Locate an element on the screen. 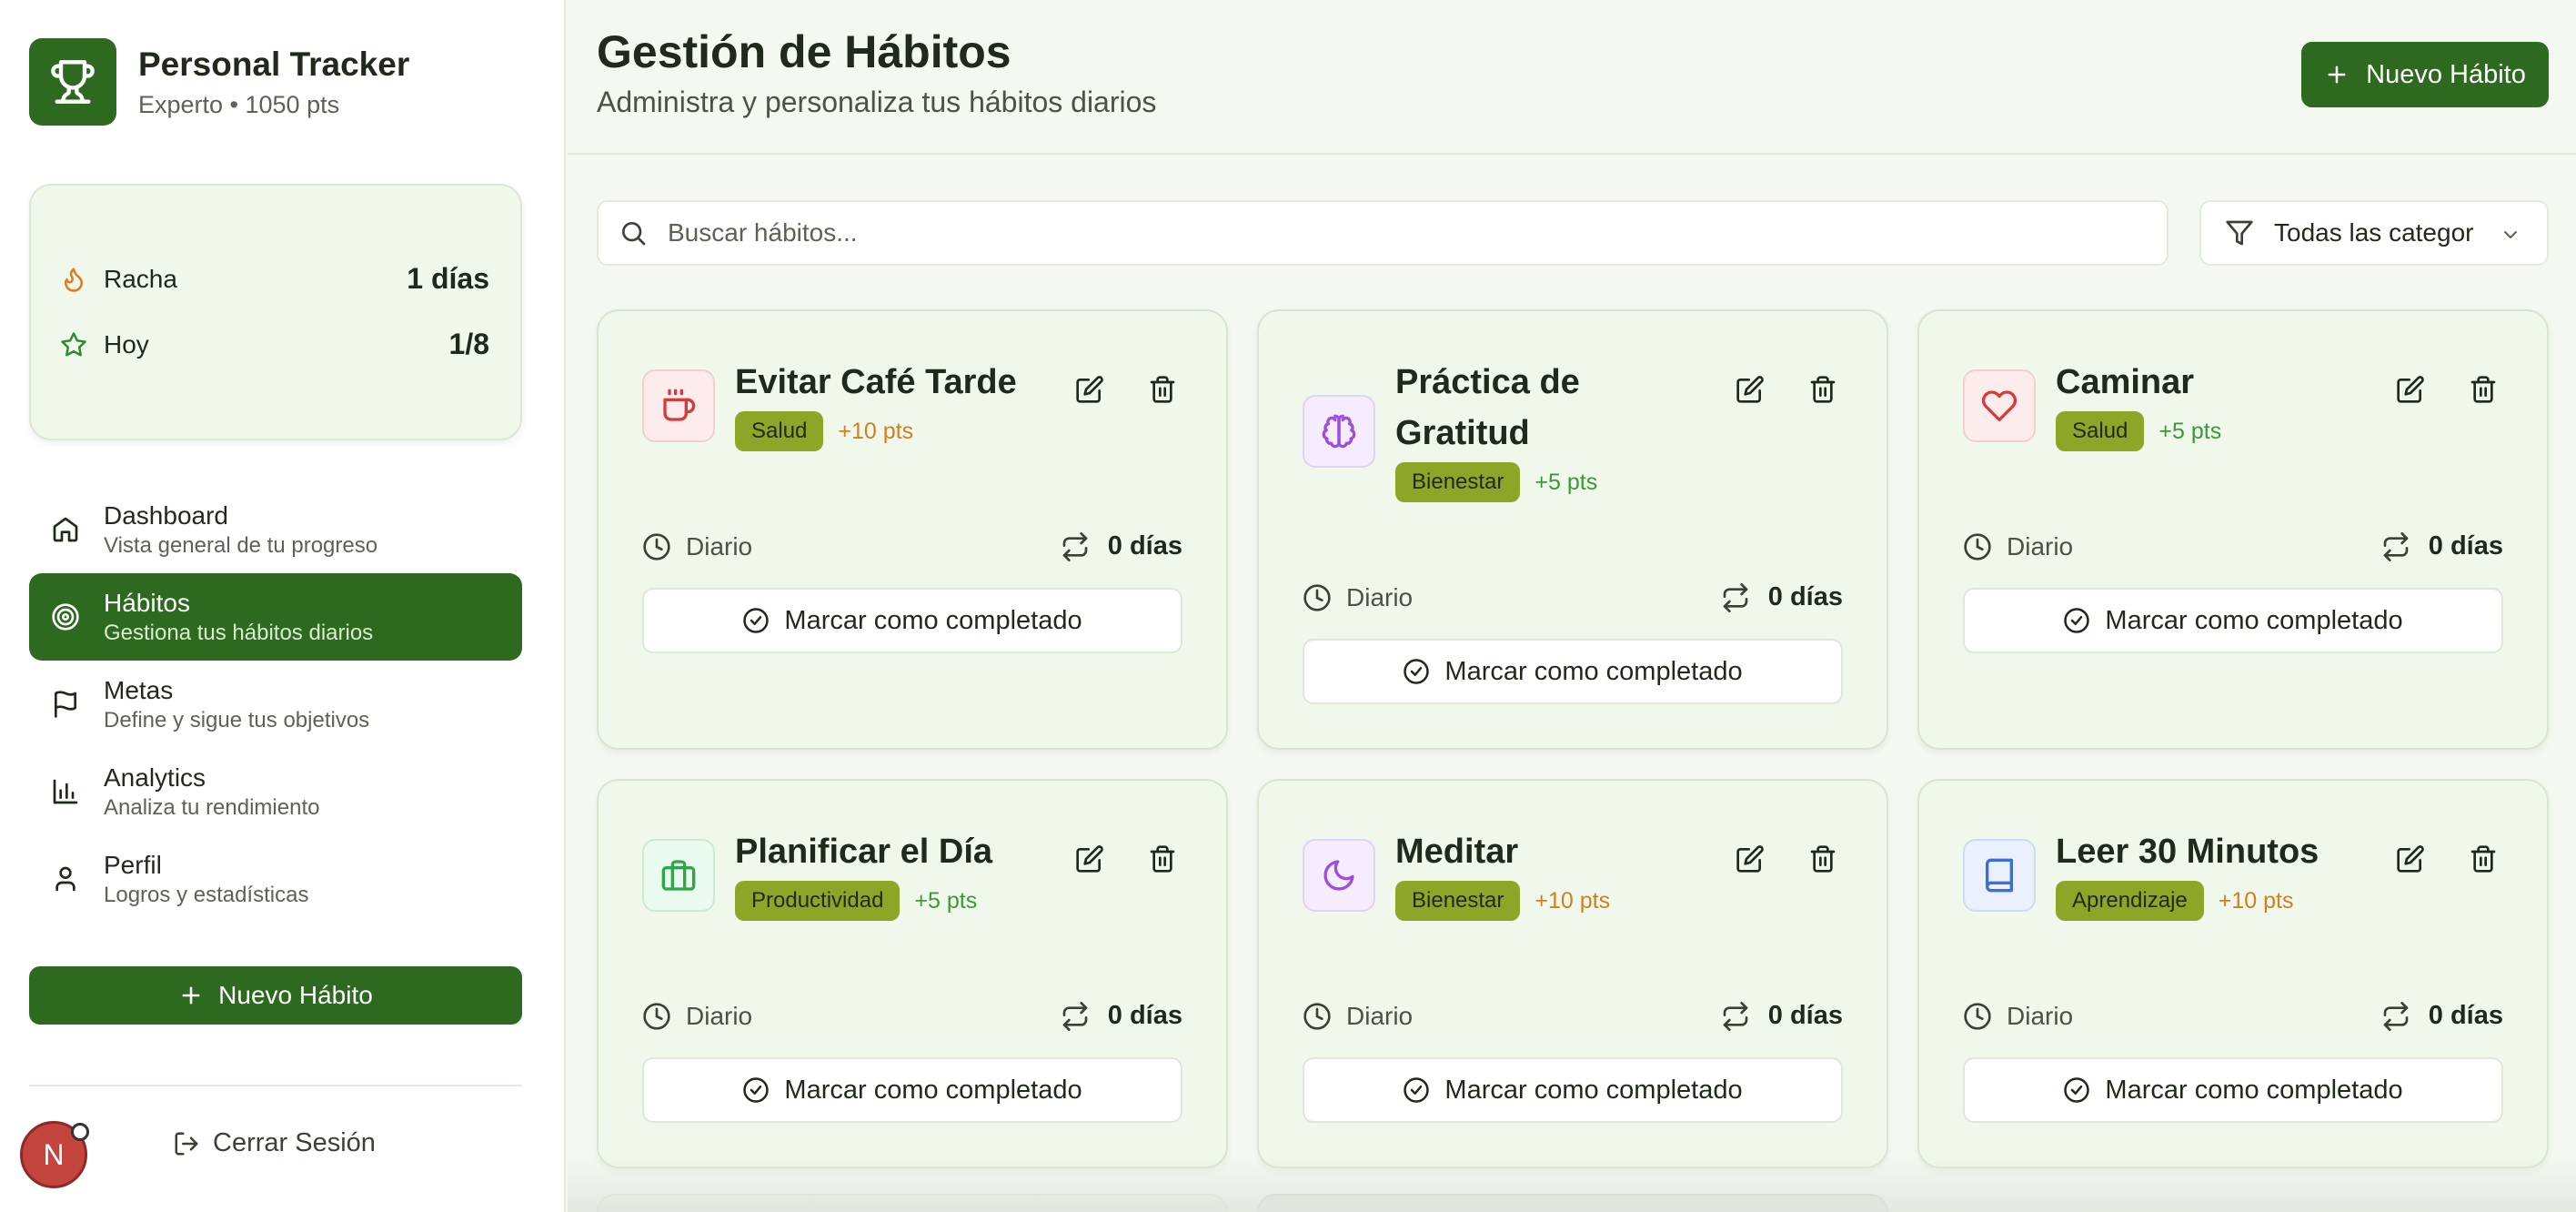  sidebar-item-analytics: Analytics Analiza tu rendimiento is located at coordinates (275, 792).